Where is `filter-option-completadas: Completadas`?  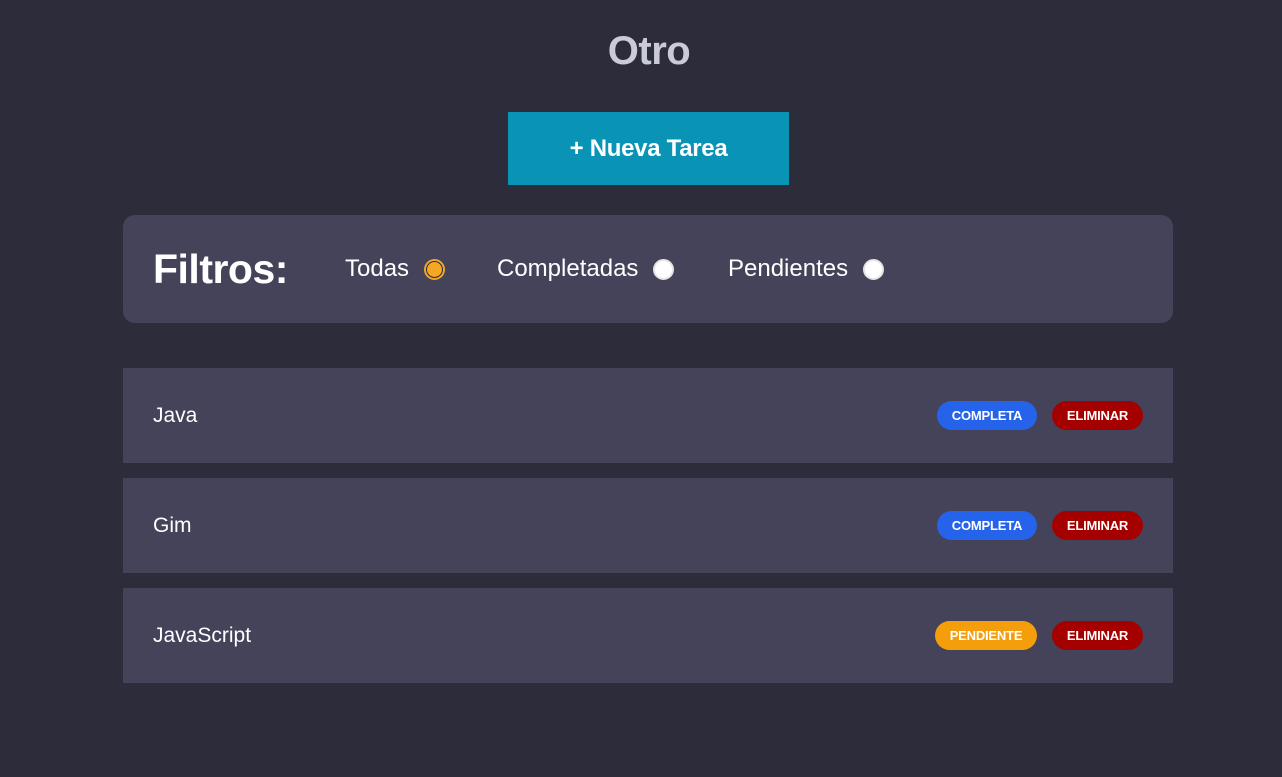 filter-option-completadas: Completadas is located at coordinates (586, 269).